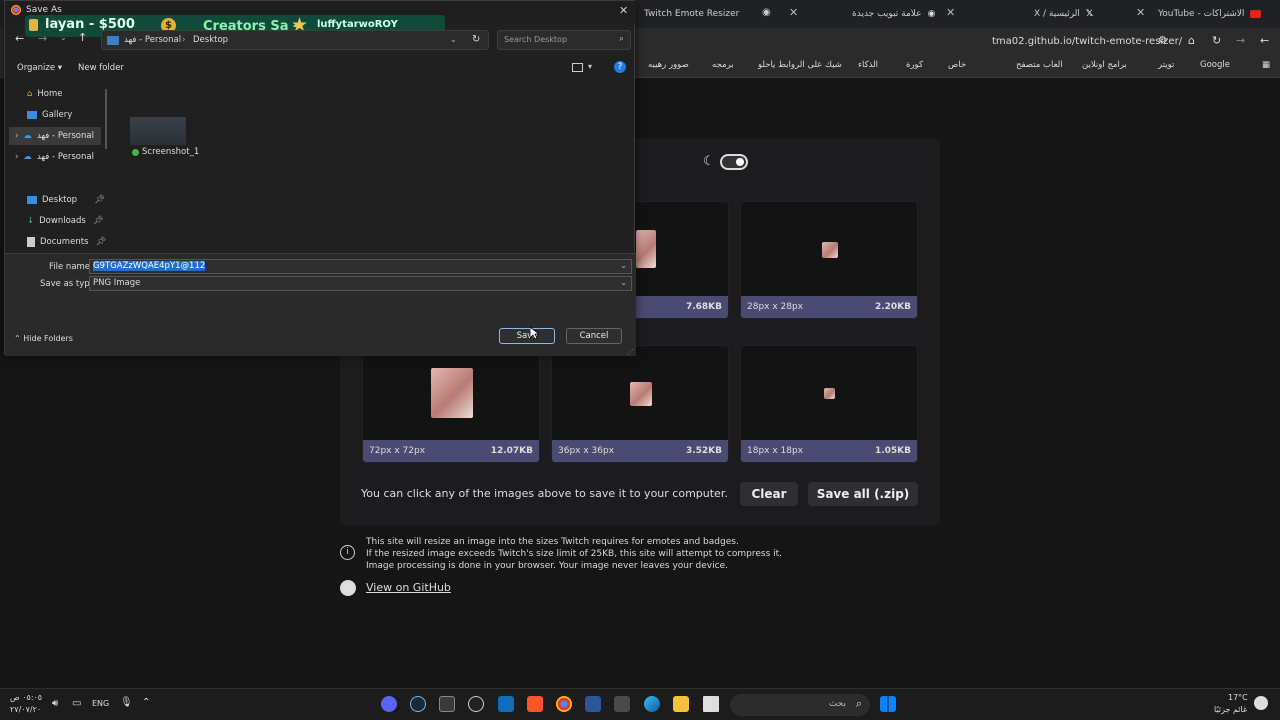 The width and height of the screenshot is (1280, 720). What do you see at coordinates (31, 242) in the screenshot?
I see `document-icon` at bounding box center [31, 242].